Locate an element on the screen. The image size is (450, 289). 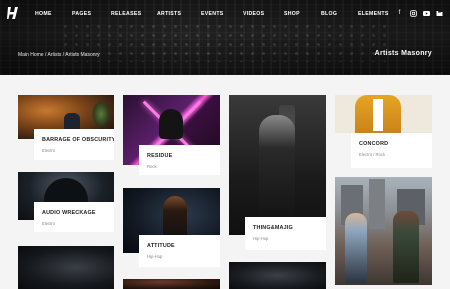
artist-name: Barrage of Obscurity is located at coordinates (78, 140).